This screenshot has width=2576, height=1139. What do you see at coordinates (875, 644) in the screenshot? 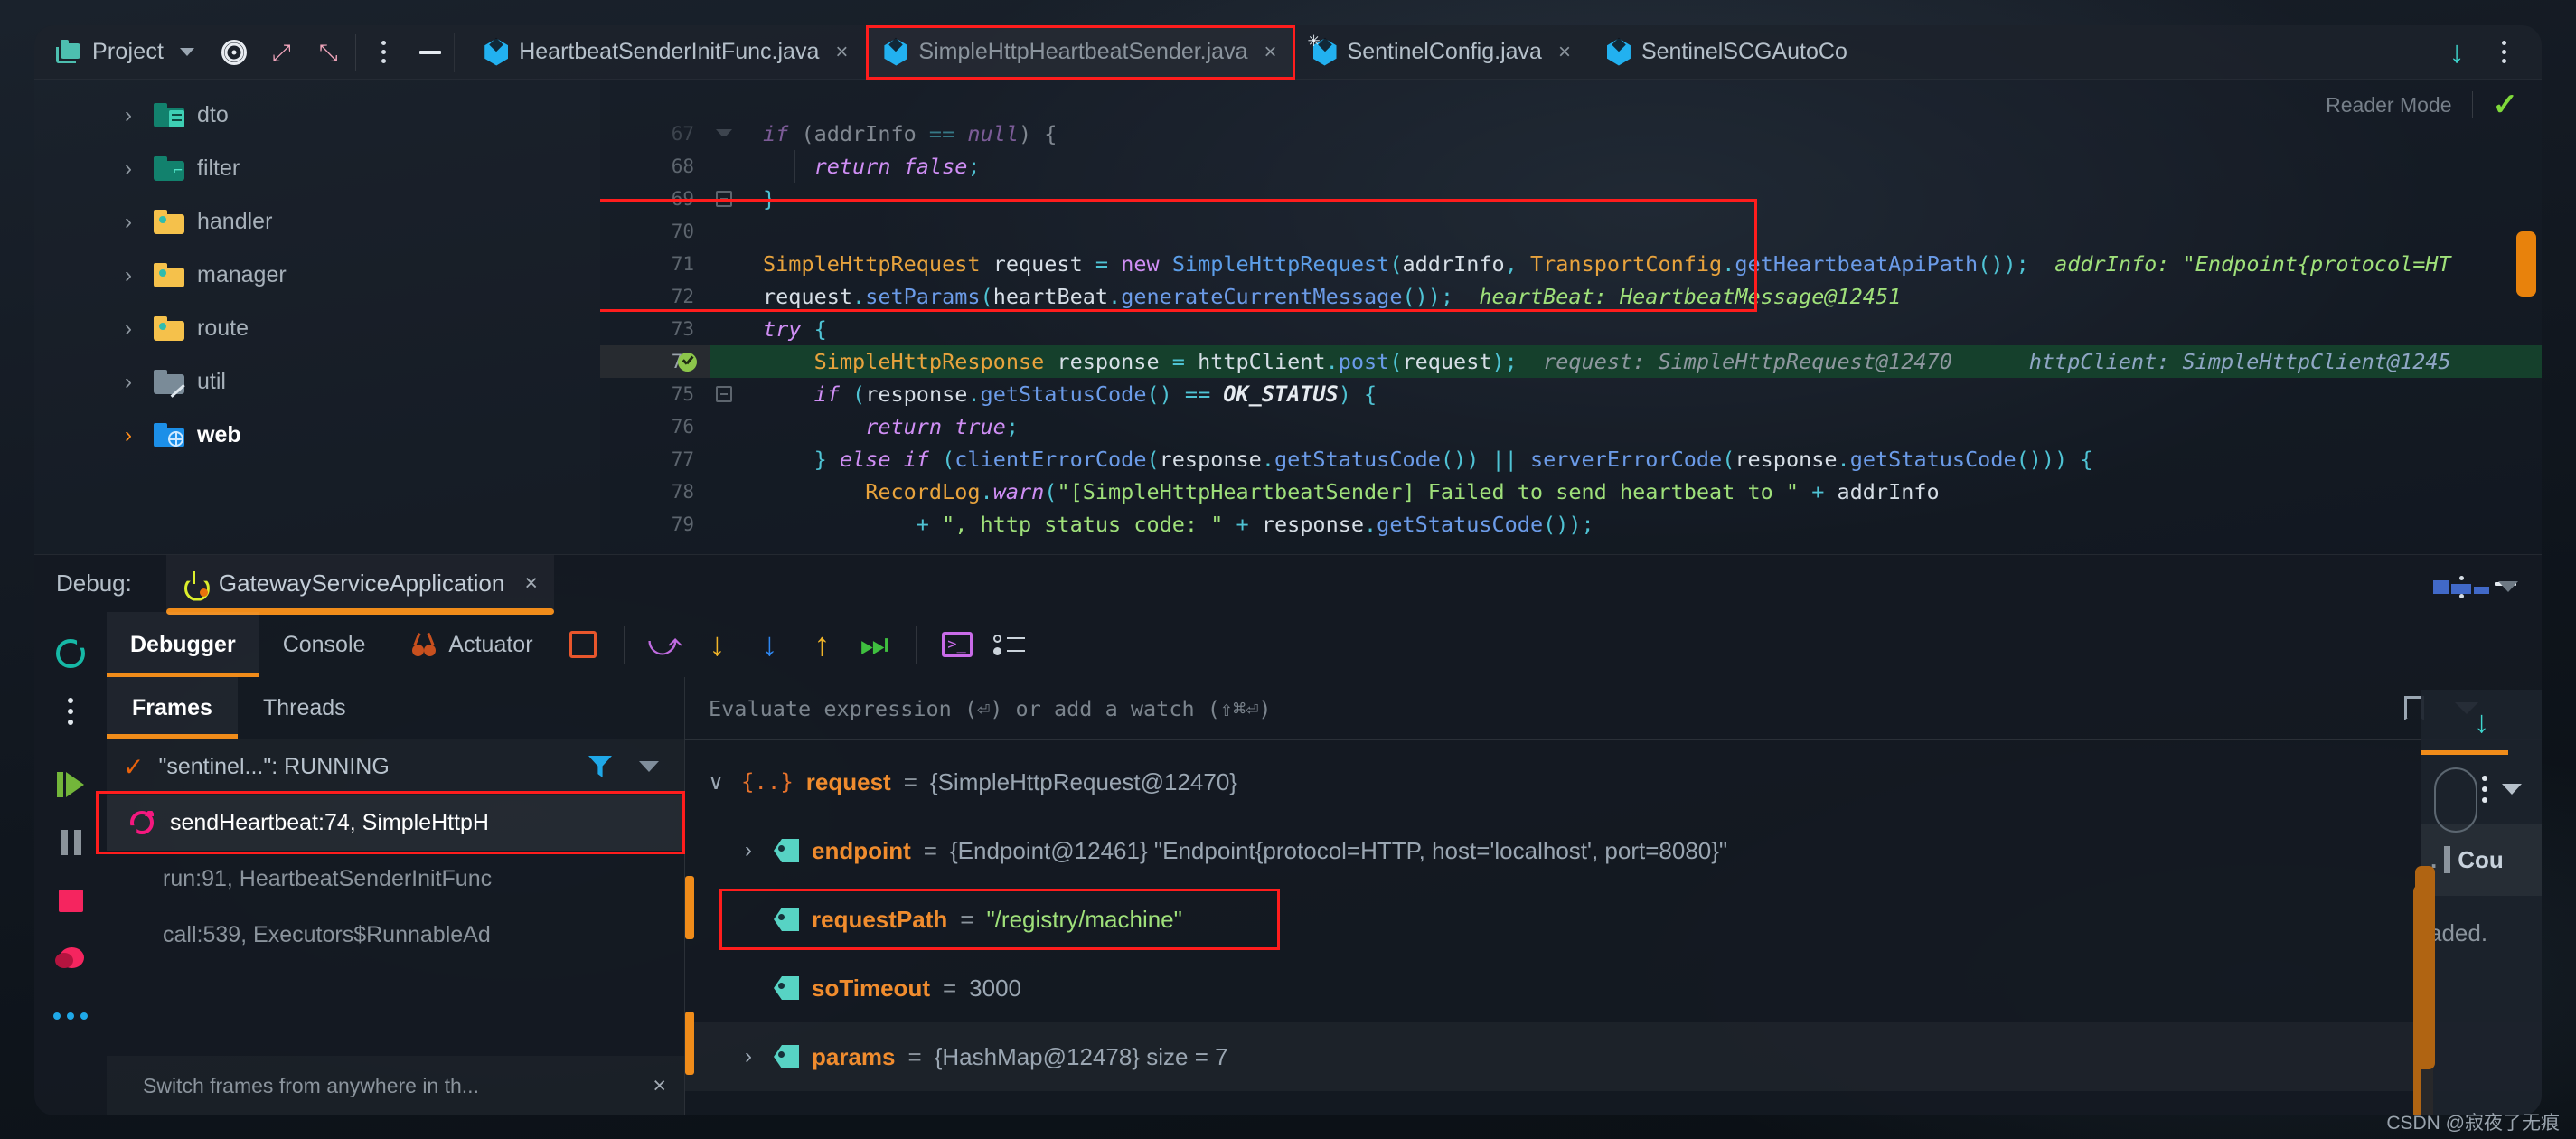
I see `run-to-cursor-button: ⏭` at bounding box center [875, 644].